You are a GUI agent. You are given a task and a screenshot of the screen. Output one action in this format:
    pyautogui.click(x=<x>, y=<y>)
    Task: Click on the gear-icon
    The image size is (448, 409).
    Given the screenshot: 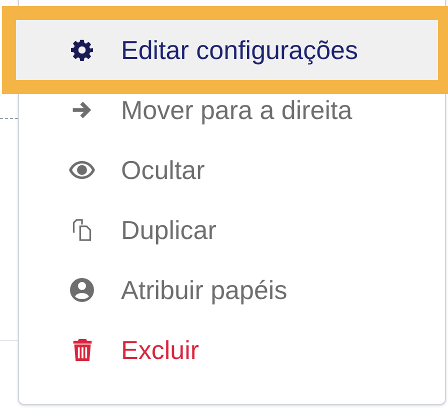 What is the action you would take?
    pyautogui.click(x=82, y=50)
    